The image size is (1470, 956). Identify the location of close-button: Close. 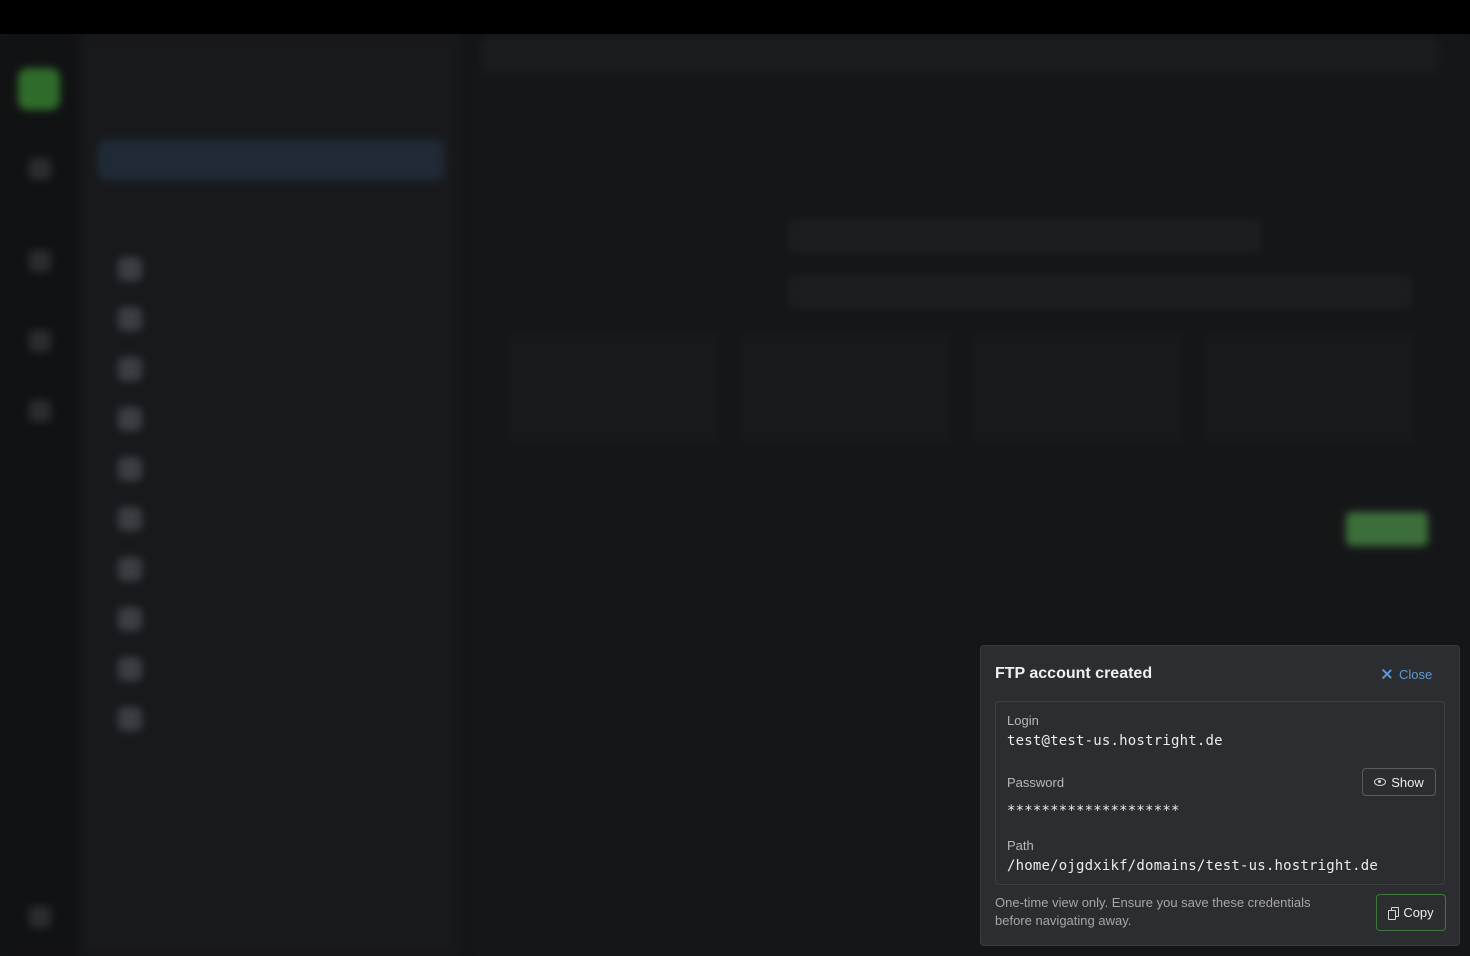
(1406, 674).